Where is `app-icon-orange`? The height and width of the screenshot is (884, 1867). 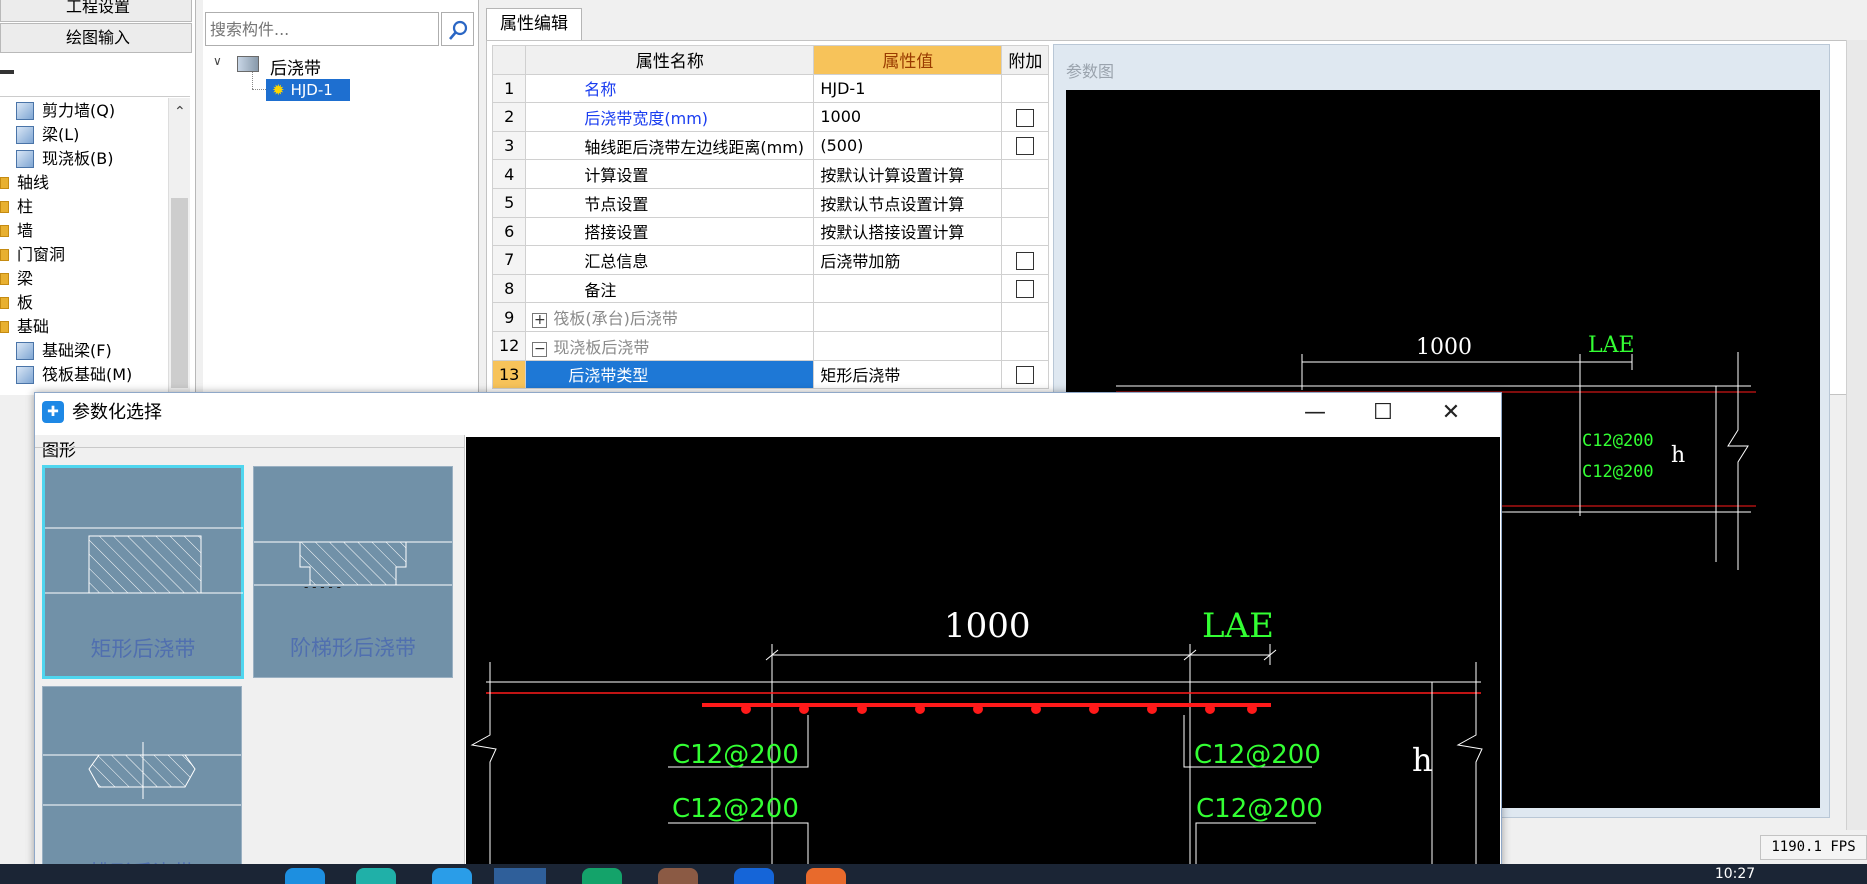 app-icon-orange is located at coordinates (826, 876).